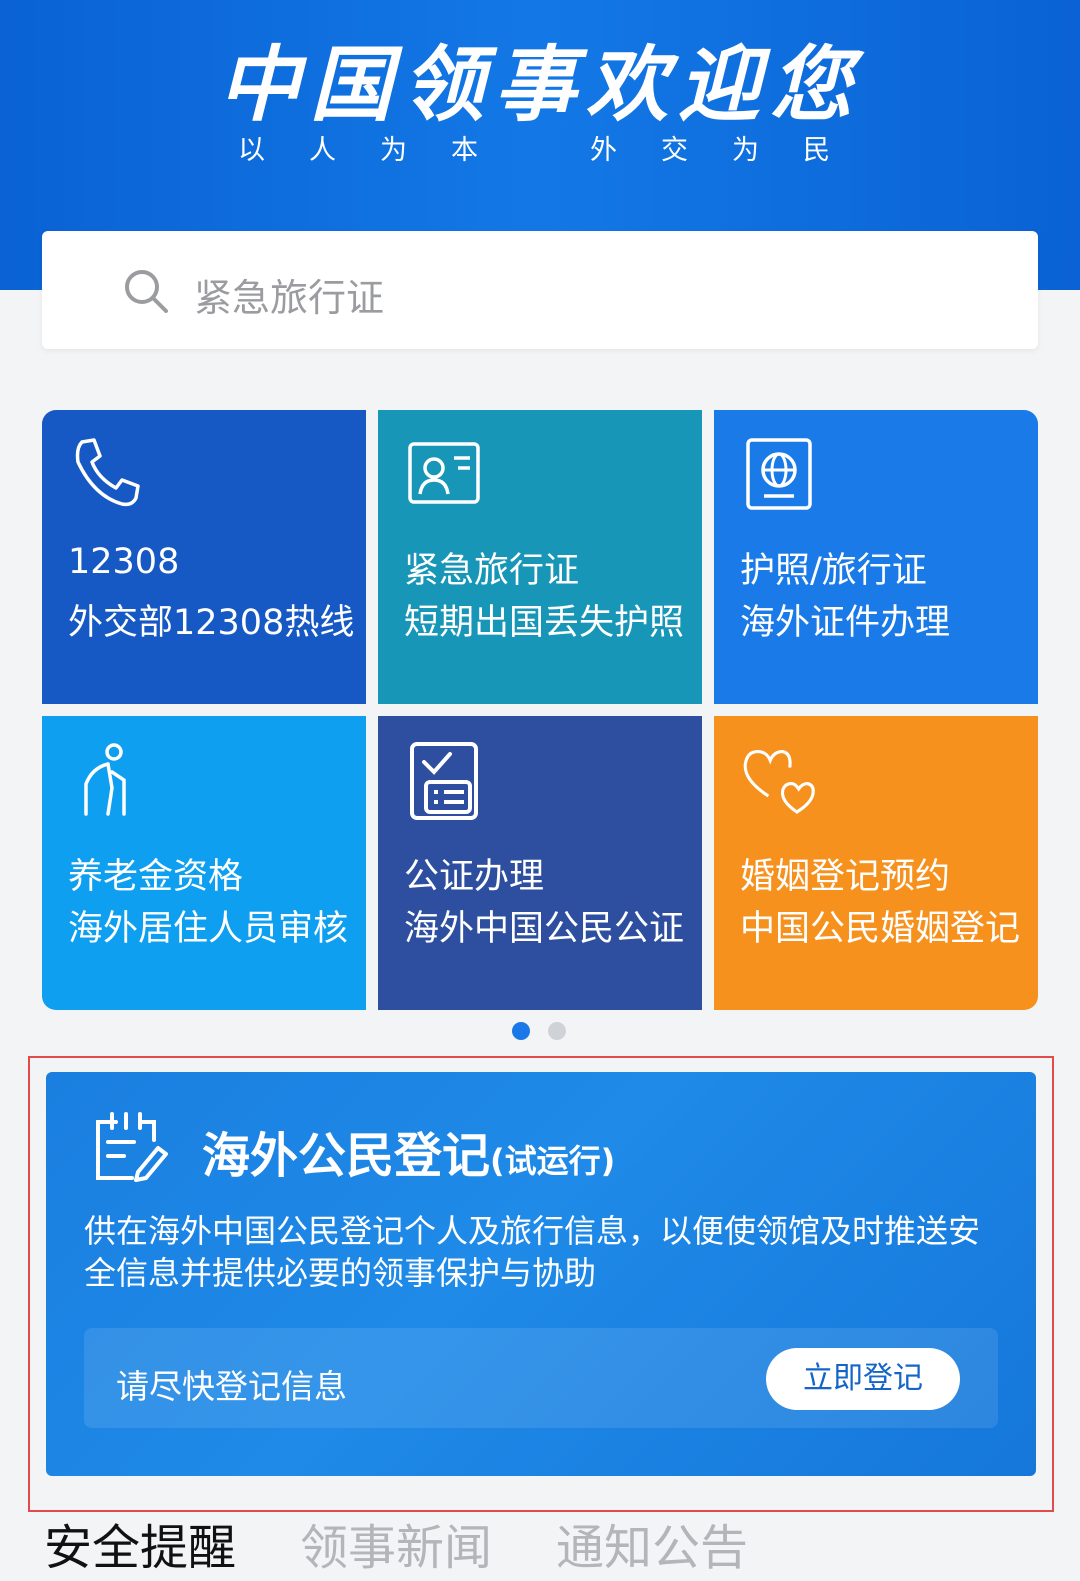 The image size is (1080, 1581). Describe the element at coordinates (204, 557) in the screenshot. I see `service-tile-hotline: 12308 外交部12308热线` at that location.